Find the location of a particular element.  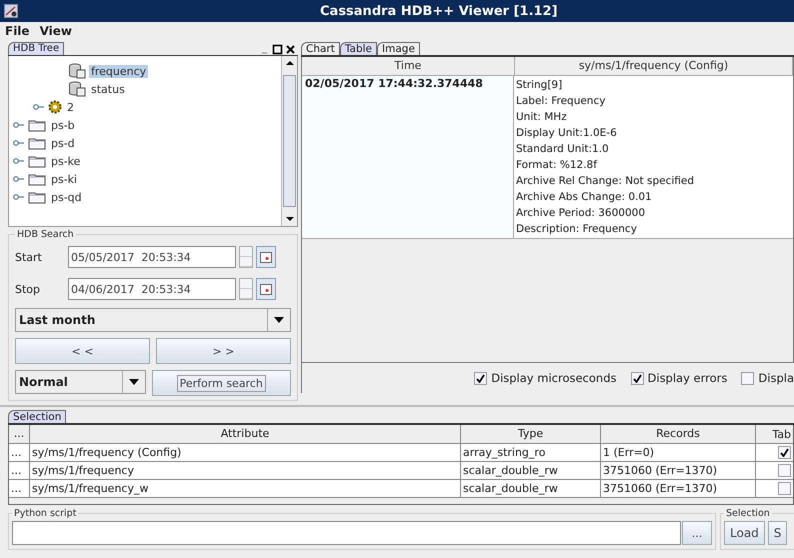

window-title: Cassandra HDB++ Viewer [1.12] is located at coordinates (439, 11).